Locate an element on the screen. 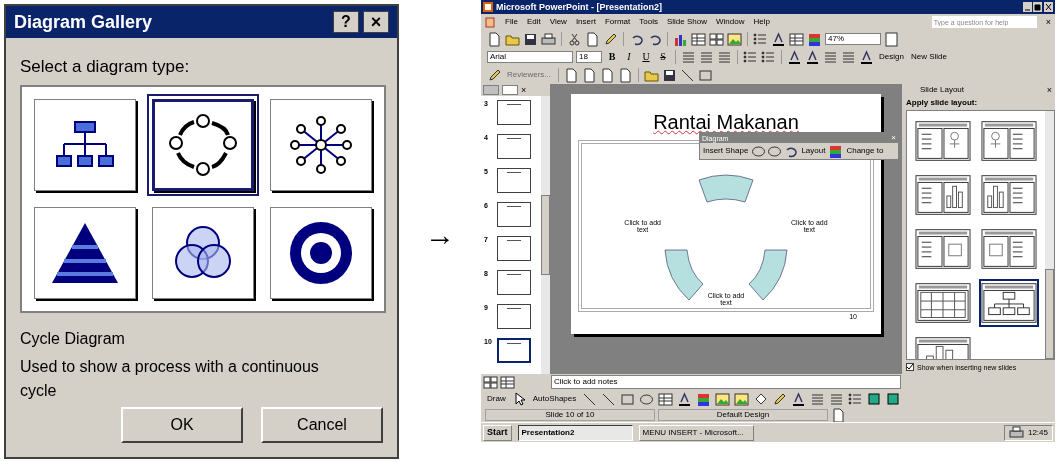 This screenshot has width=1059, height=462. picture-icon is located at coordinates (723, 399).